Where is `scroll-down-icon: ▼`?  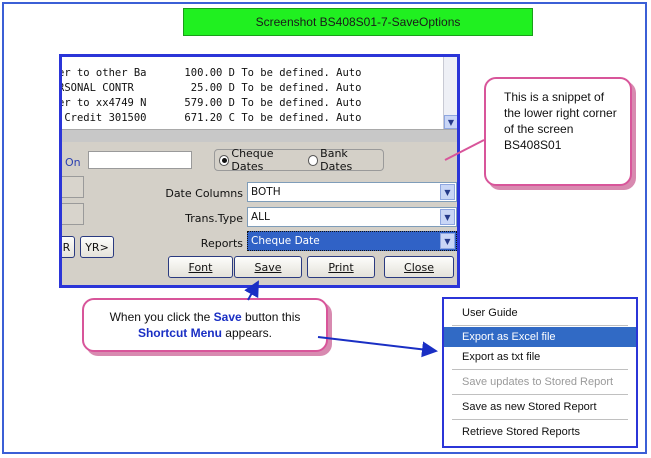
scroll-down-icon: ▼ is located at coordinates (450, 122).